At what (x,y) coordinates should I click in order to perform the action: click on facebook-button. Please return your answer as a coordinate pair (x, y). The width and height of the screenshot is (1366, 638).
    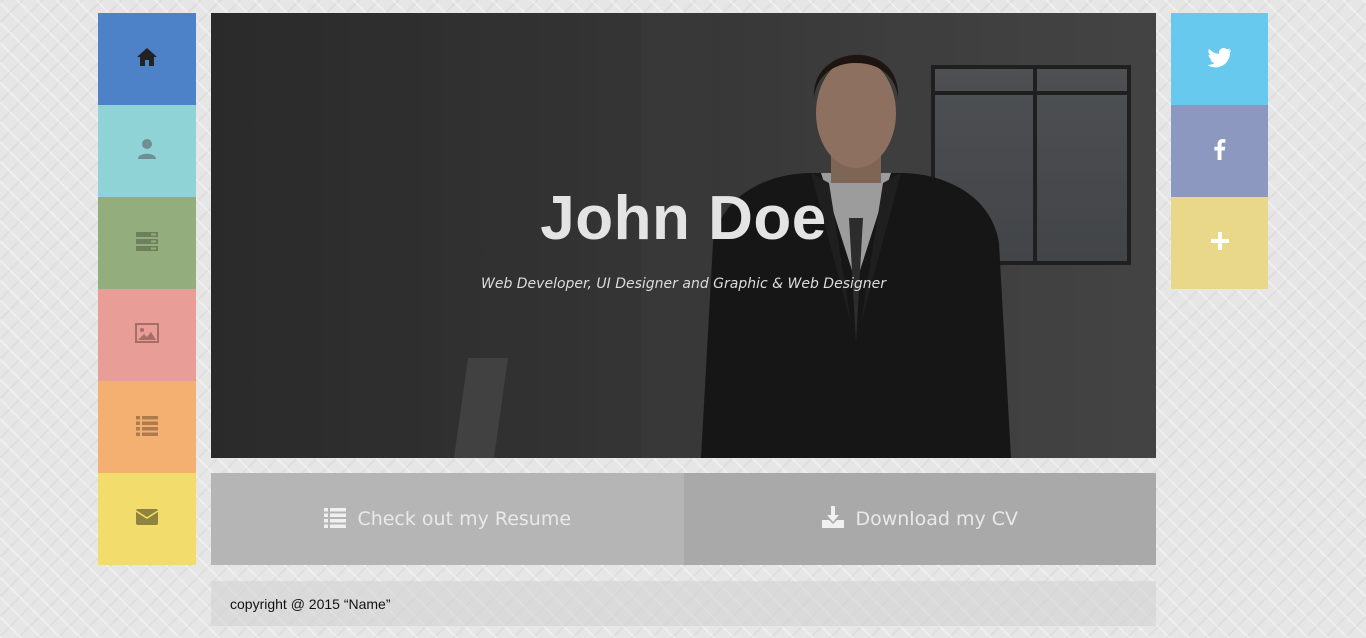
    Looking at the image, I should click on (1219, 151).